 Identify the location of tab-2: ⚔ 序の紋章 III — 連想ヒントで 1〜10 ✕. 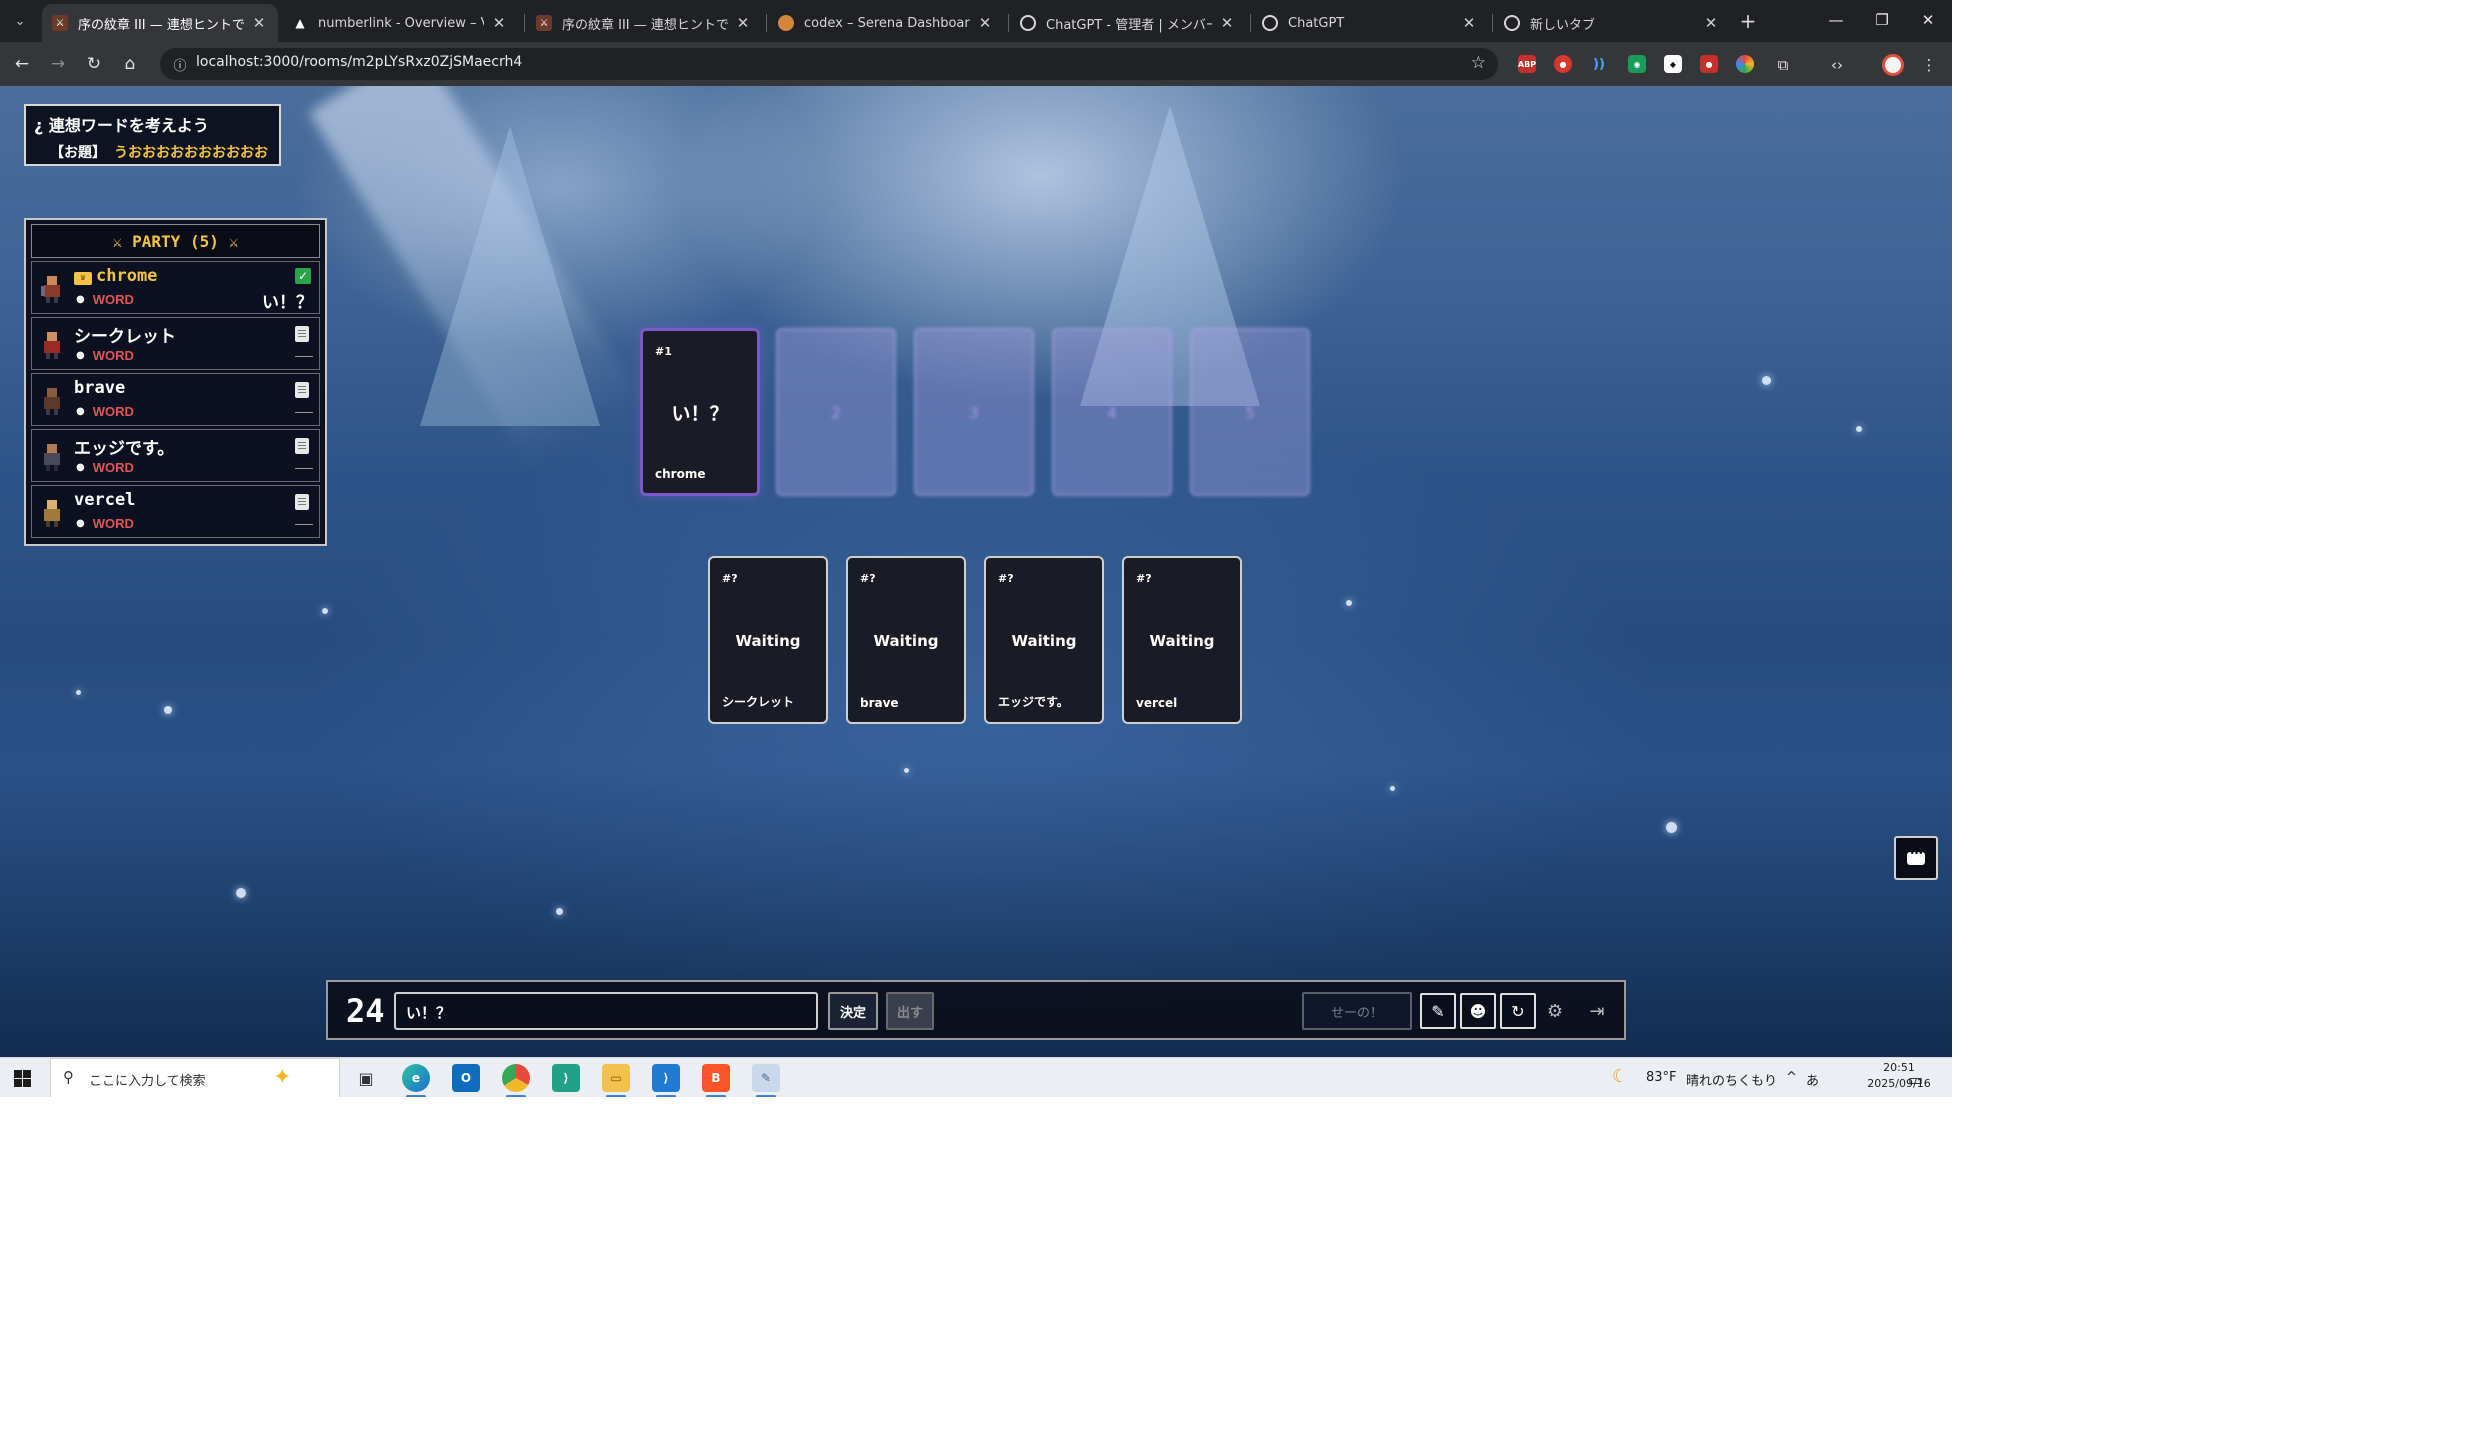
(644, 23).